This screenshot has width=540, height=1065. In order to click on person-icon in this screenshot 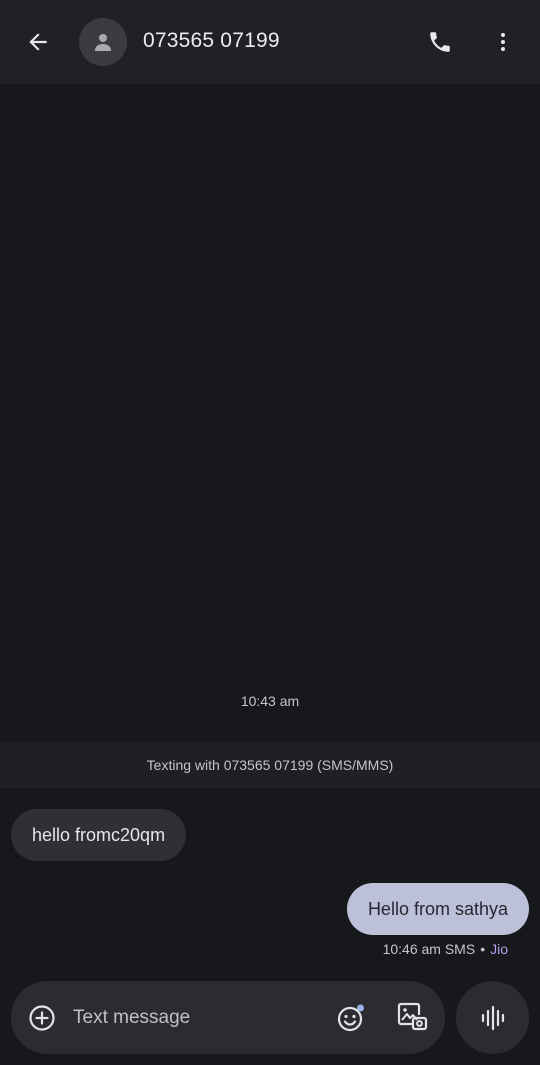, I will do `click(103, 42)`.